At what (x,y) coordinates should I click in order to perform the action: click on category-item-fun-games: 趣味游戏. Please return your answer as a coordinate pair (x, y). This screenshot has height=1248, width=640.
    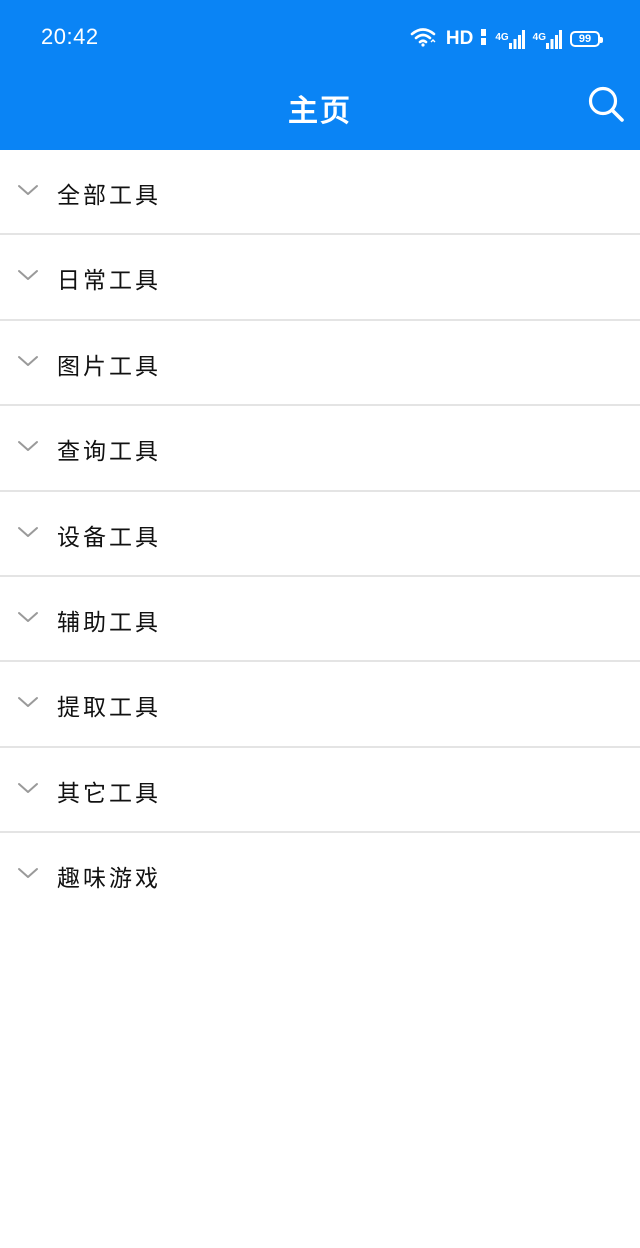
    Looking at the image, I should click on (320, 875).